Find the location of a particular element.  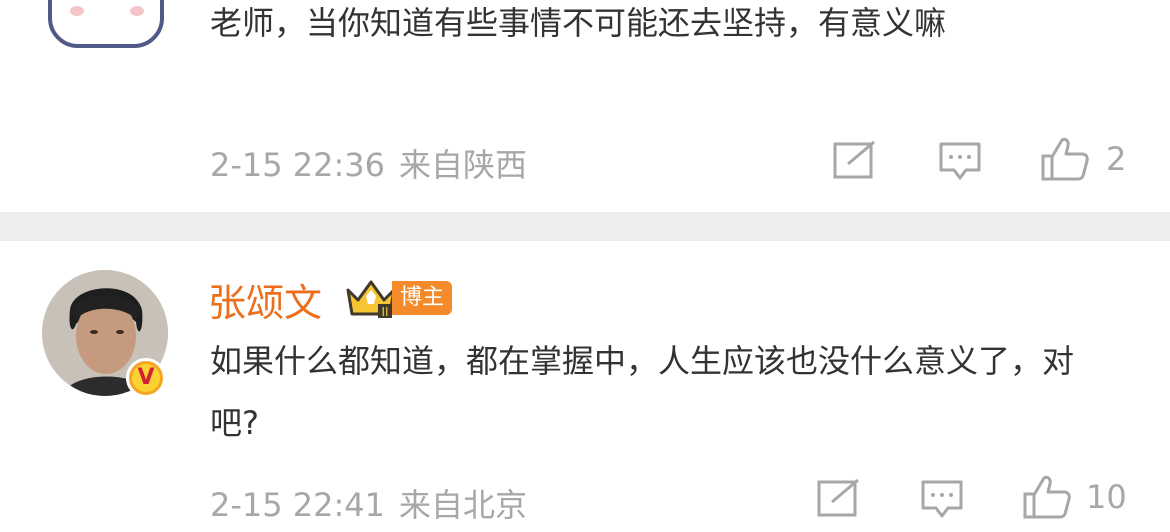

comment-text: 如果什么都知道，都在掌握中，人生应该也没什么意义了，对吧? is located at coordinates (642, 392).